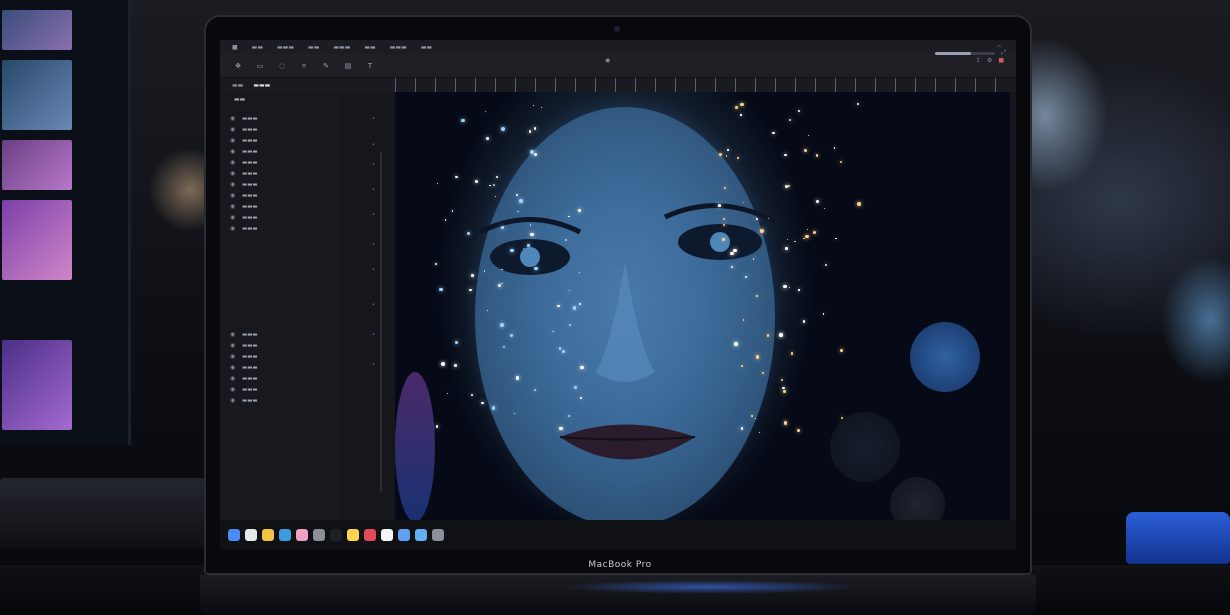 This screenshot has width=1230, height=615. What do you see at coordinates (282, 66) in the screenshot?
I see `lasso-tool-icon: ◌` at bounding box center [282, 66].